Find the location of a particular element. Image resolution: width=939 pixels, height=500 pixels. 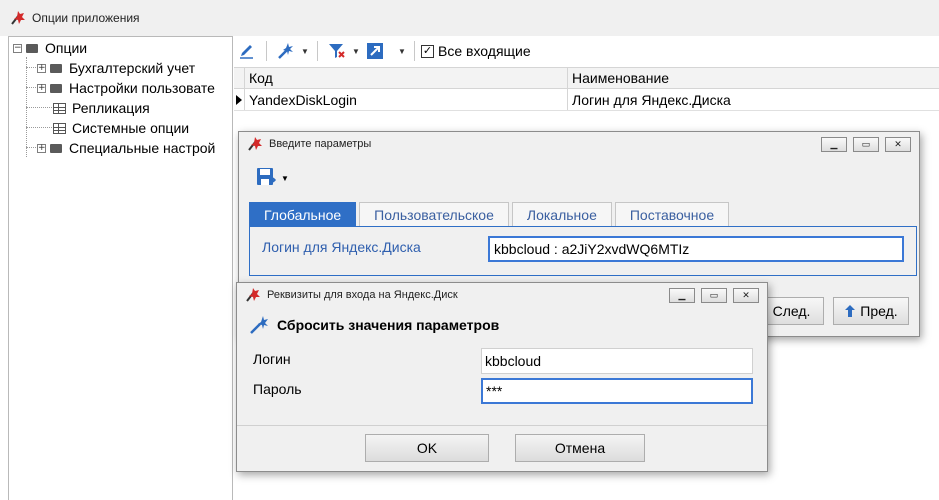

expand-button is located at coordinates (375, 51).